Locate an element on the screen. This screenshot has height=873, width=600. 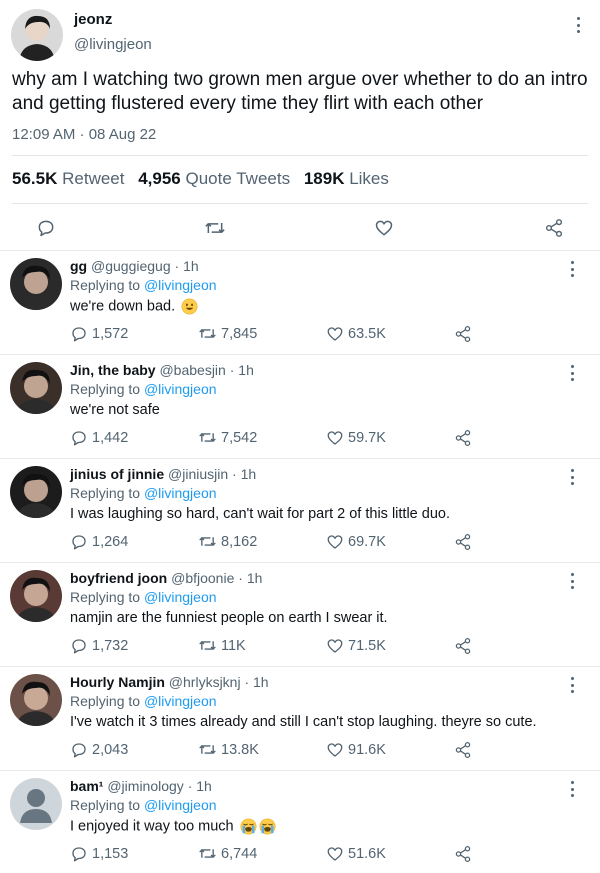
reply-button: 1,572 is located at coordinates (99, 334).